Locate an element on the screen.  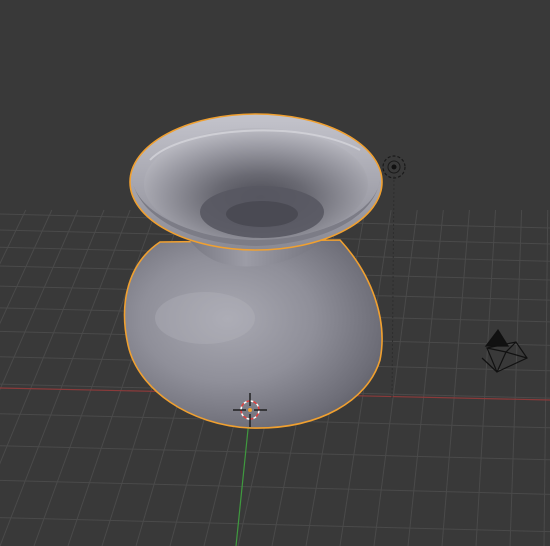
lamp-icon is located at coordinates (394, 167).